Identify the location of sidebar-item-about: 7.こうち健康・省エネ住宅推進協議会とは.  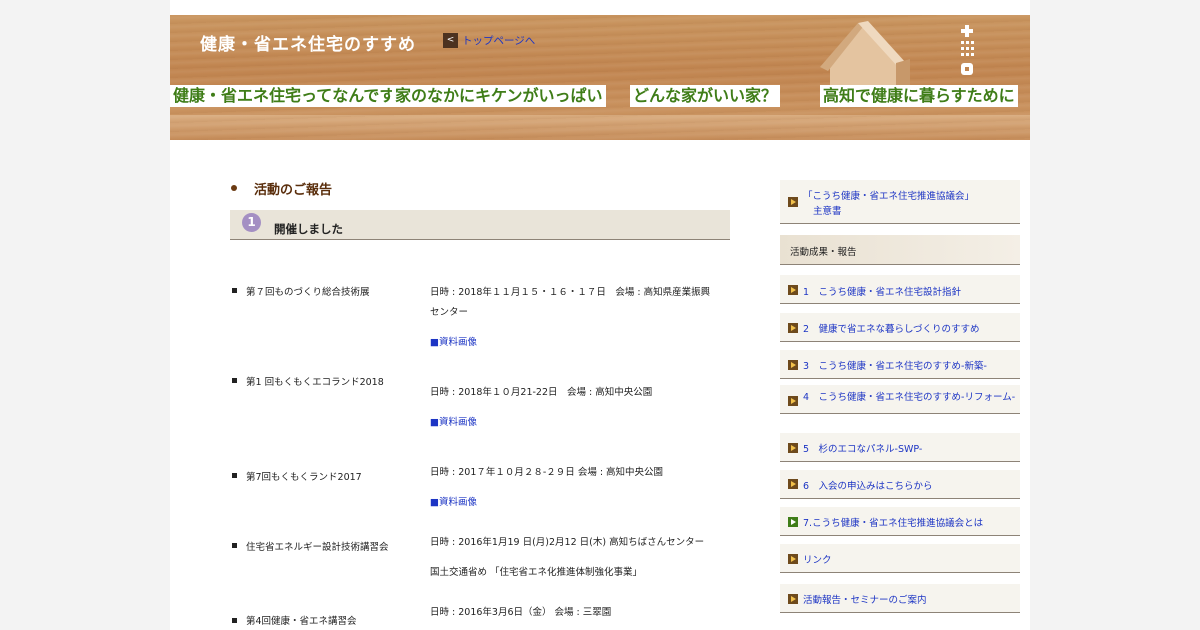
(900, 521).